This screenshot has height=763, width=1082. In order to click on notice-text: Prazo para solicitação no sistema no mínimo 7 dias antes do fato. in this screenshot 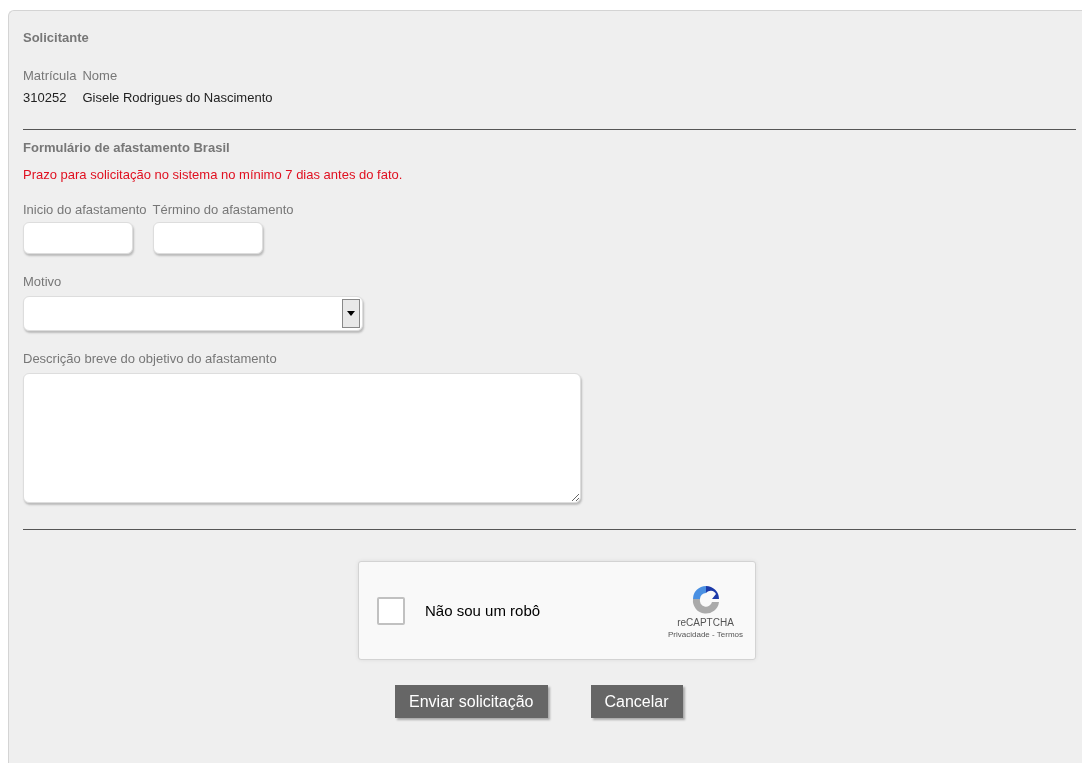, I will do `click(213, 175)`.